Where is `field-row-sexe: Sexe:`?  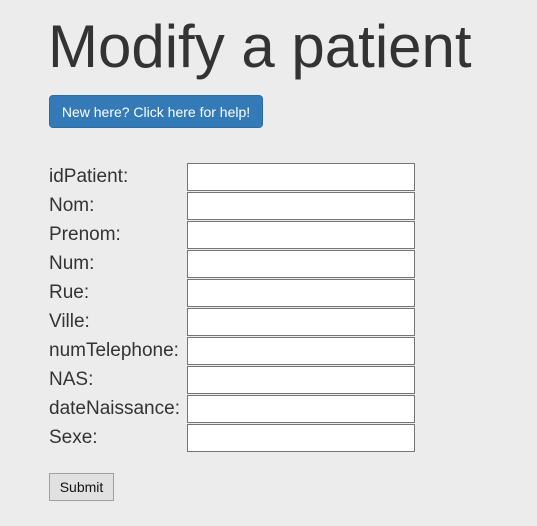 field-row-sexe: Sexe: is located at coordinates (233, 438).